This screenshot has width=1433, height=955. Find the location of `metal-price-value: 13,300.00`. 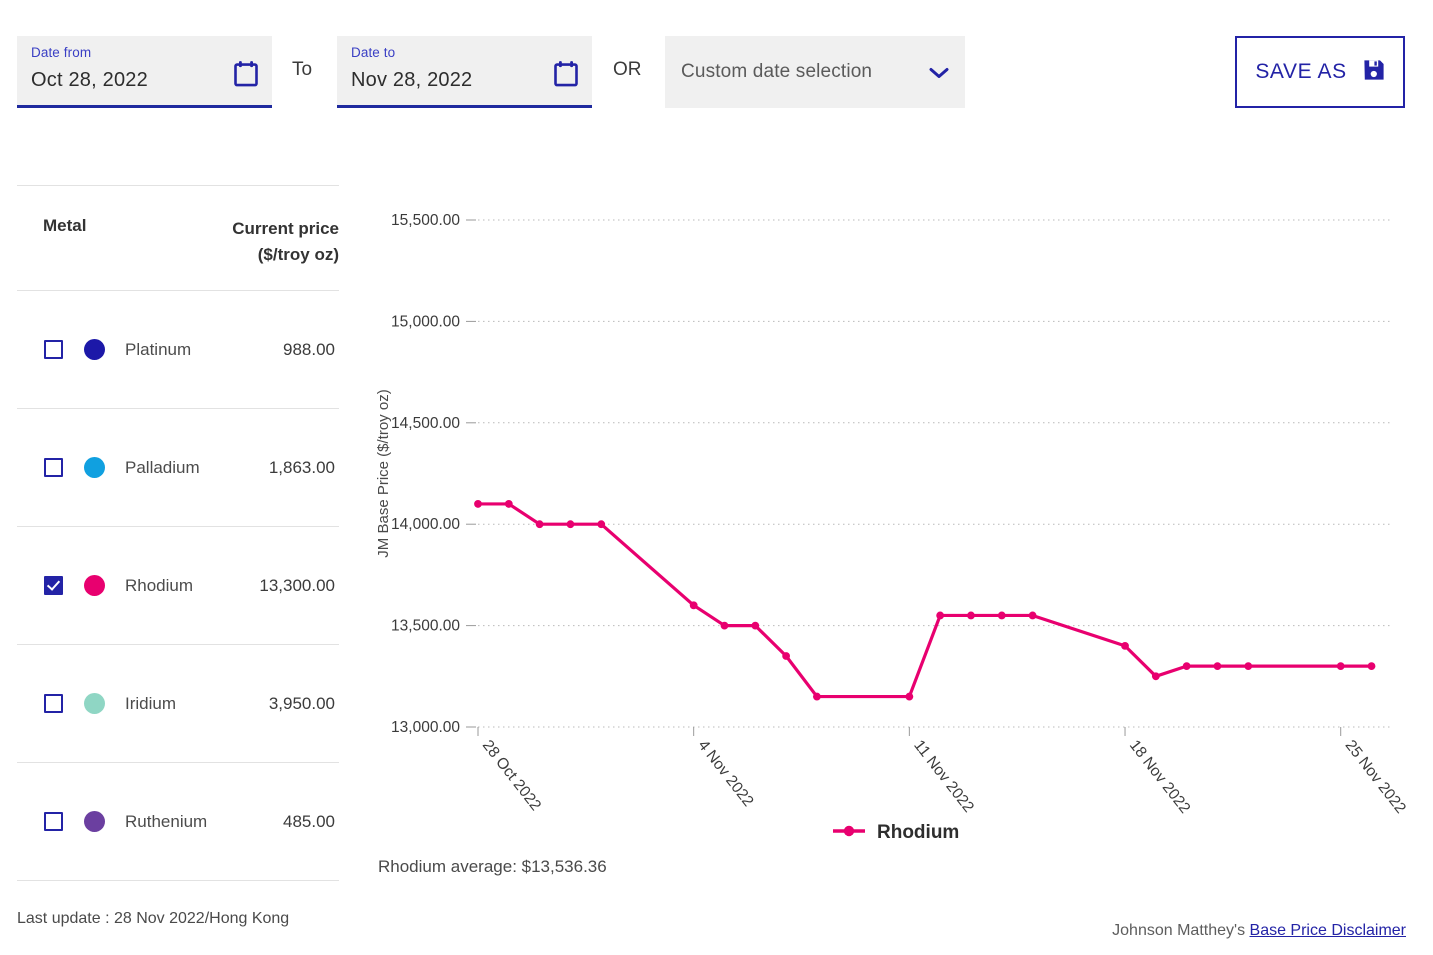

metal-price-value: 13,300.00 is located at coordinates (297, 585).